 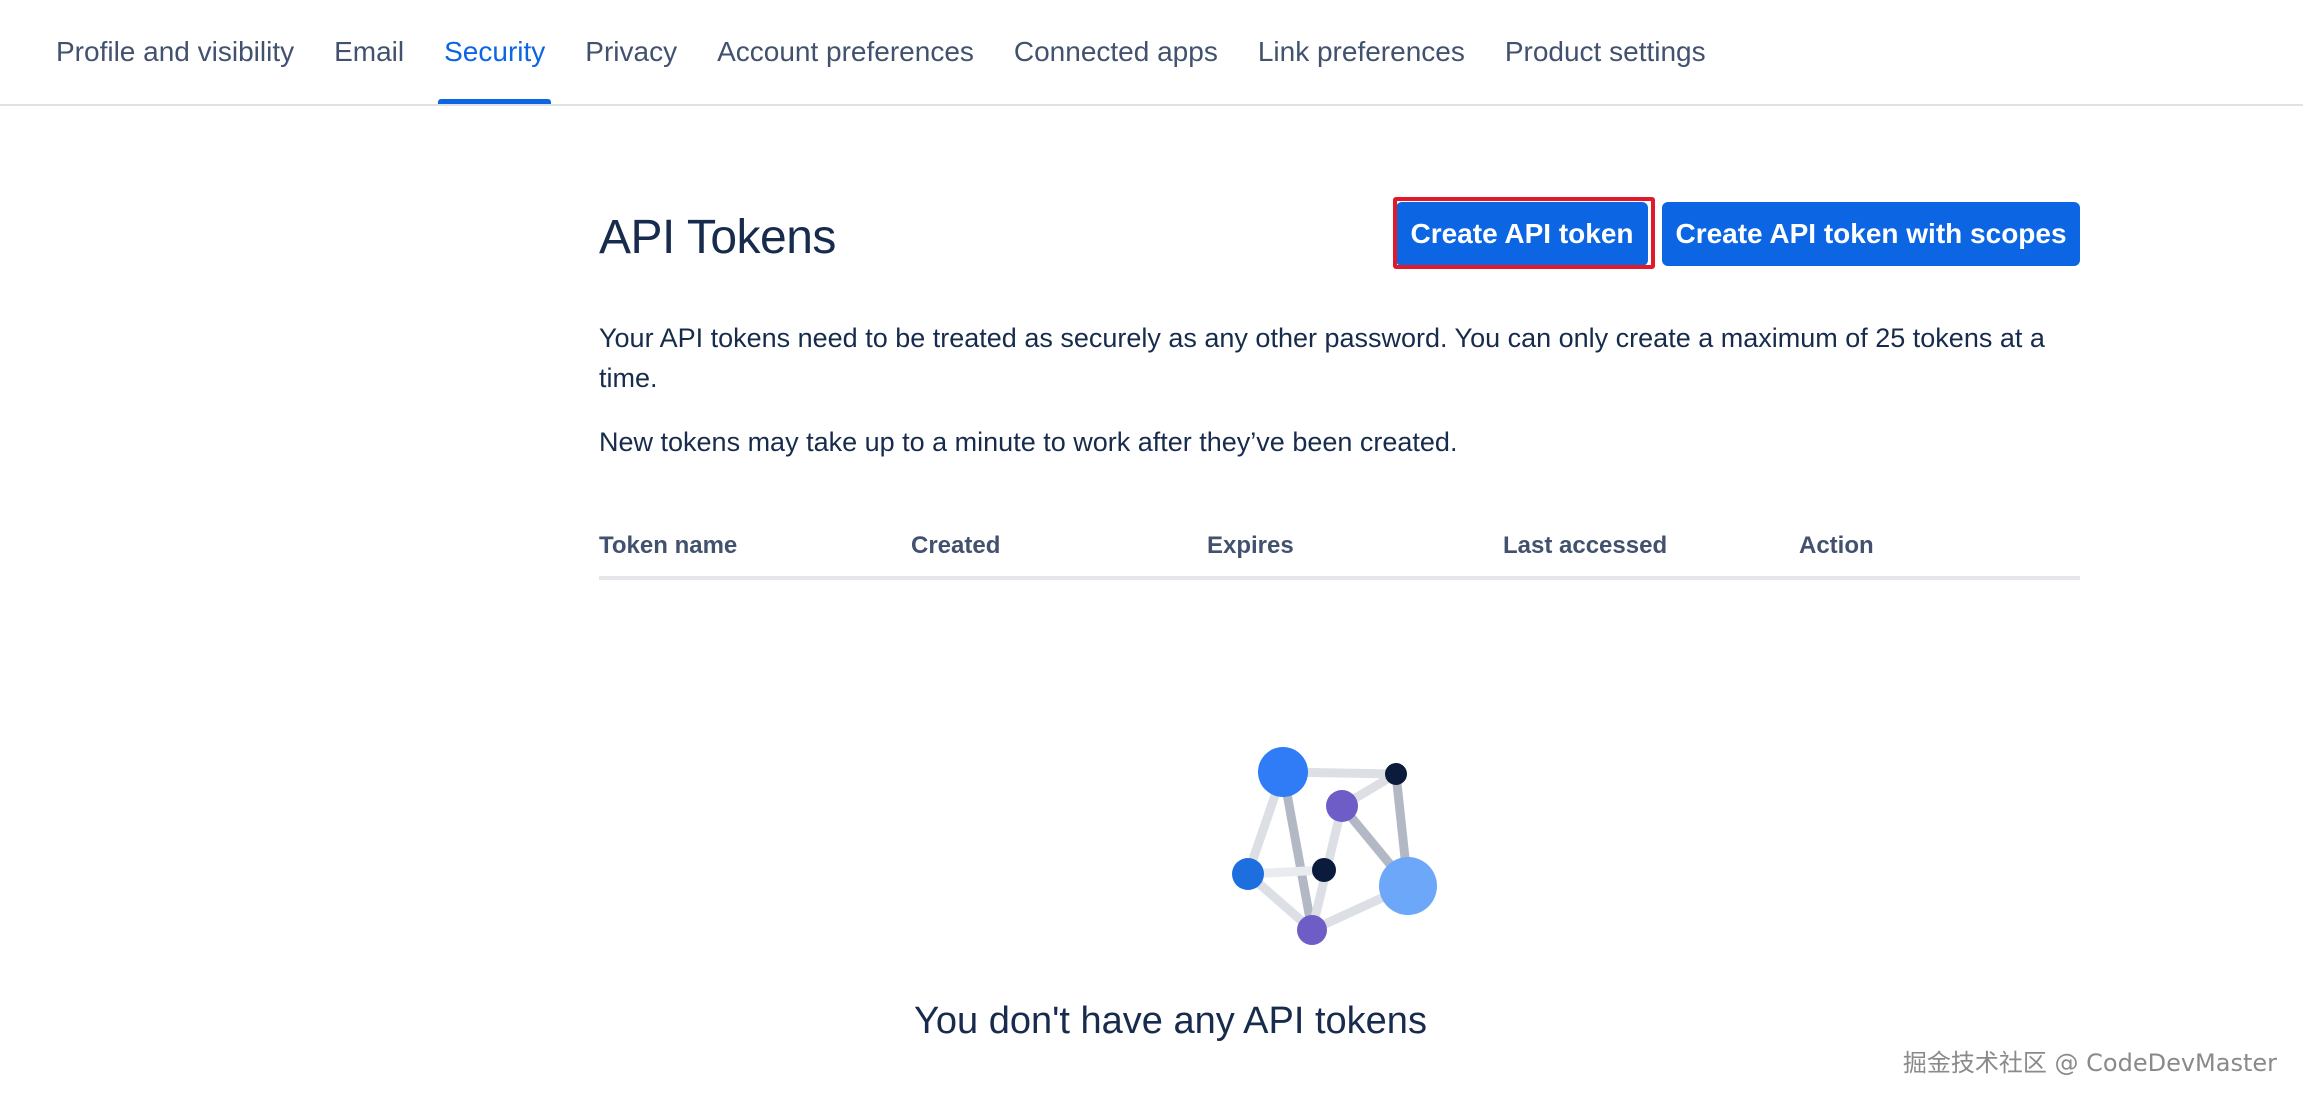 I want to click on column-header-token-name: Token name, so click(x=668, y=546).